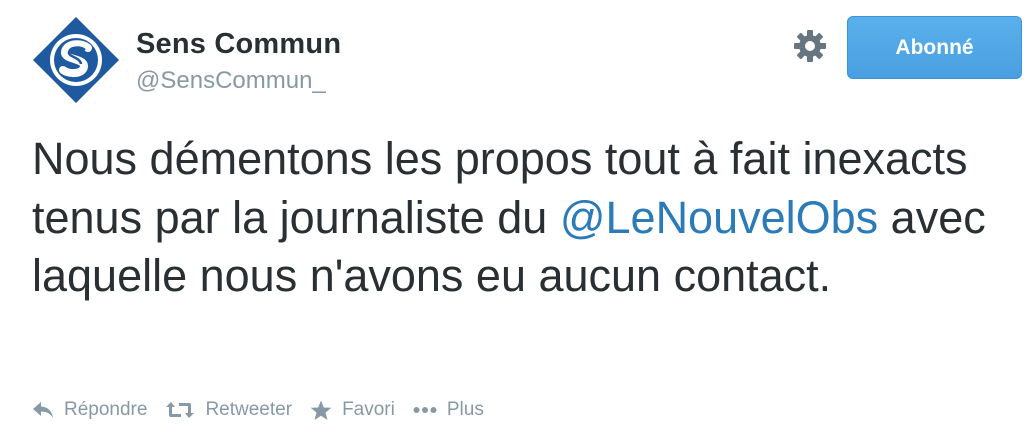  I want to click on following-button: Abonné, so click(934, 47).